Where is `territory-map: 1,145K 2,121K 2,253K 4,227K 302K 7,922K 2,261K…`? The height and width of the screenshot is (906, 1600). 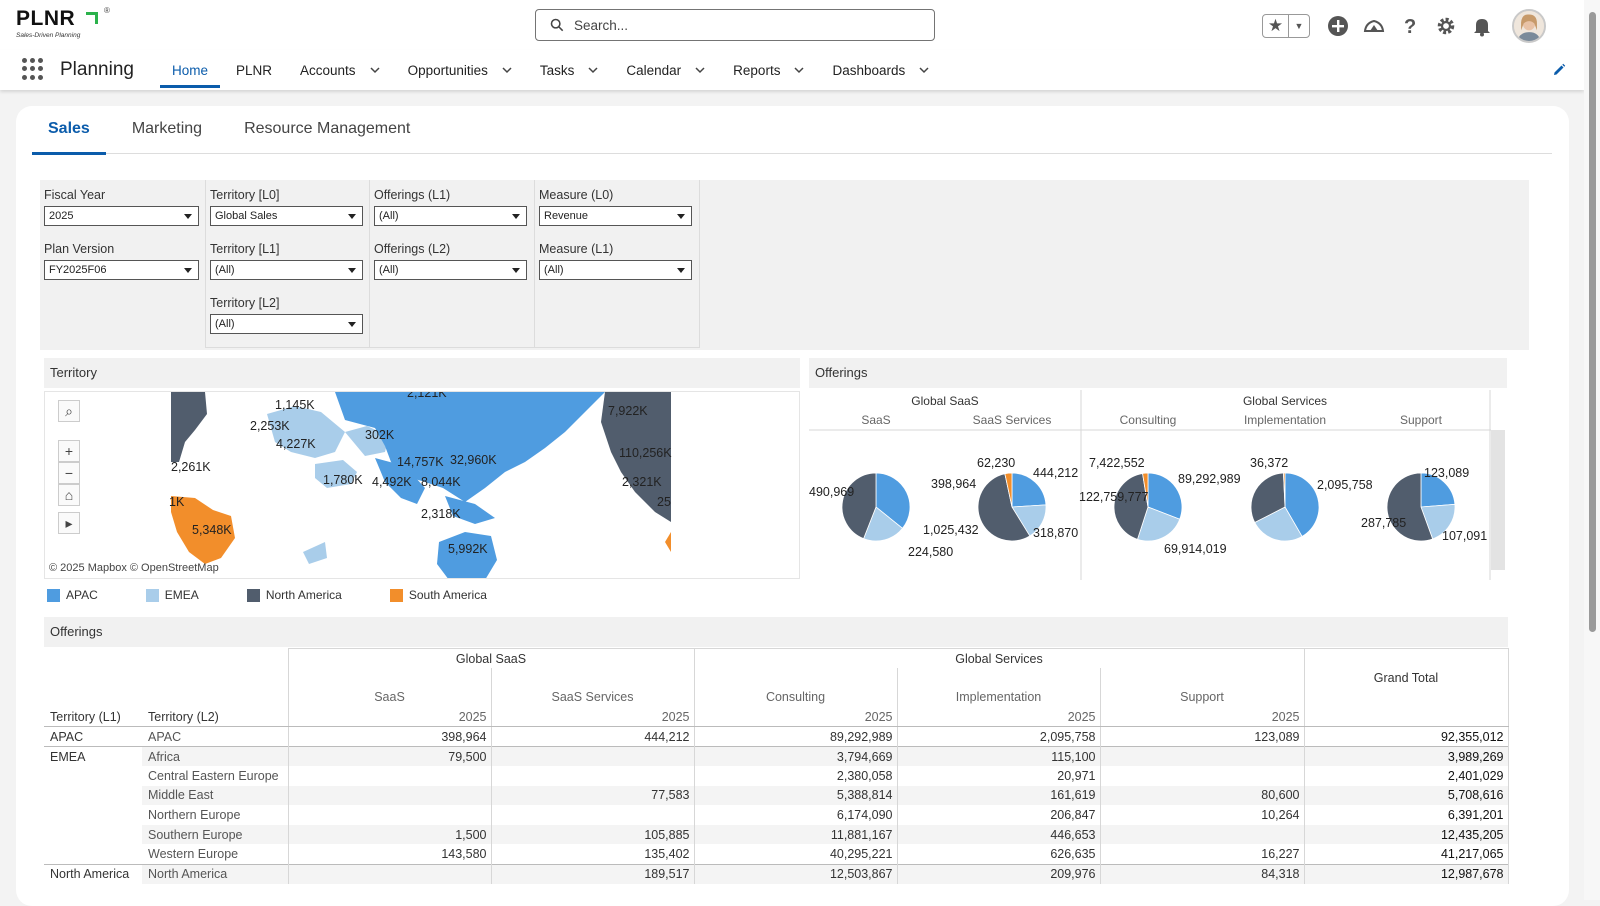
territory-map: 1,145K 2,121K 2,253K 4,227K 302K 7,922K 2,261K… is located at coordinates (422, 485).